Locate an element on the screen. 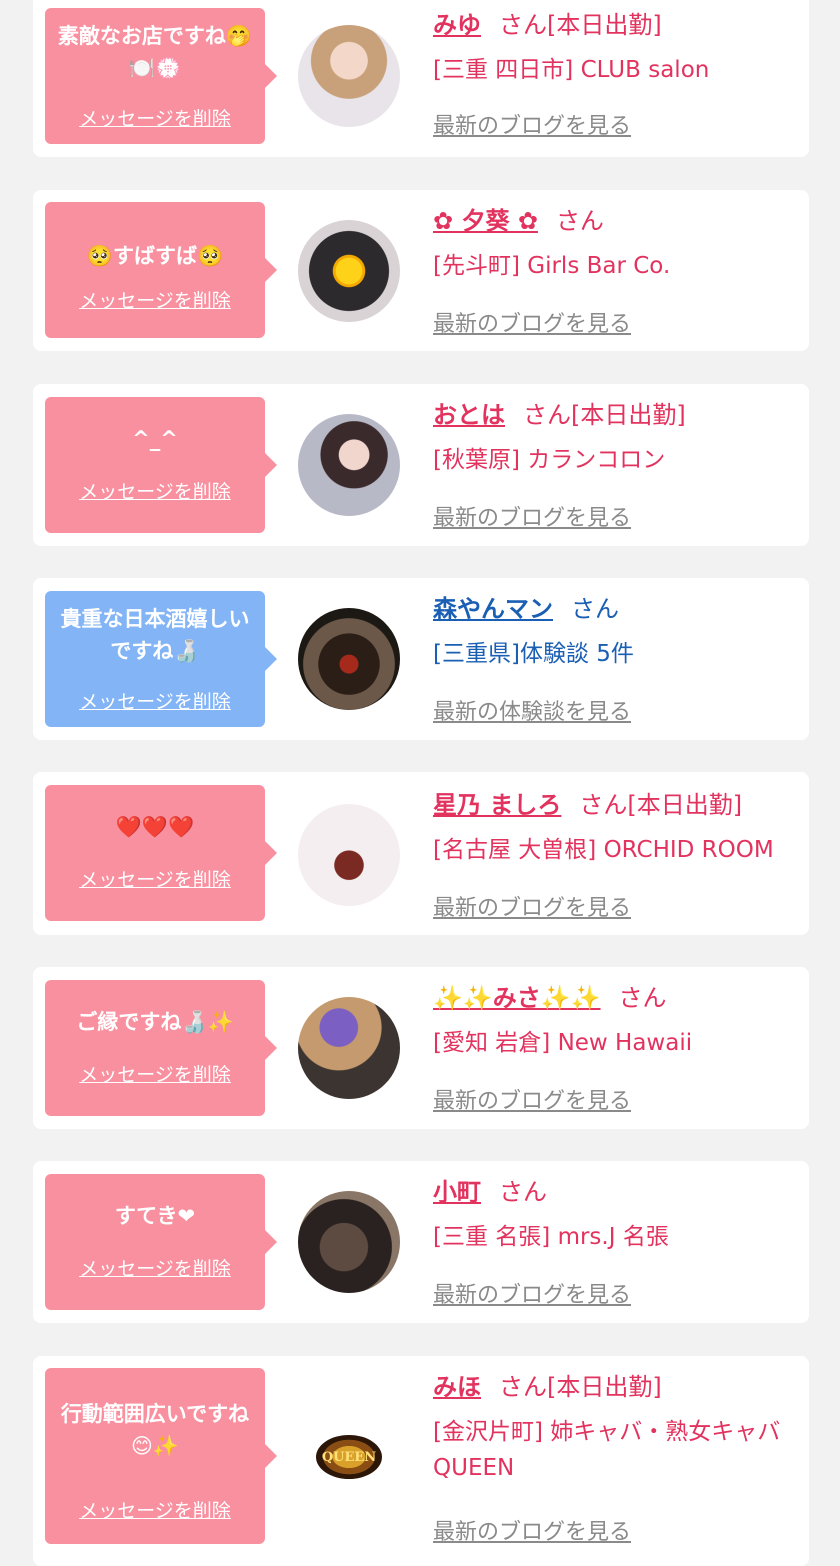 The image size is (840, 1566). shop-name: [三重 名張] mrs.J 名張 is located at coordinates (551, 1237).